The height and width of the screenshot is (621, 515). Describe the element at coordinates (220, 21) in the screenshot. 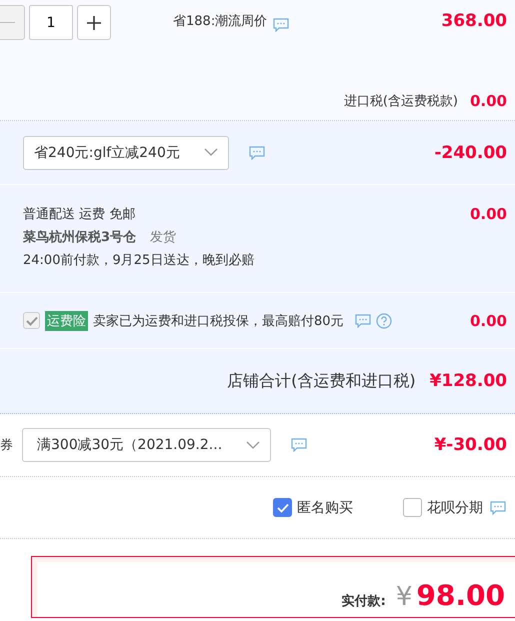

I see `promo-label: 省188:潮流周价` at that location.